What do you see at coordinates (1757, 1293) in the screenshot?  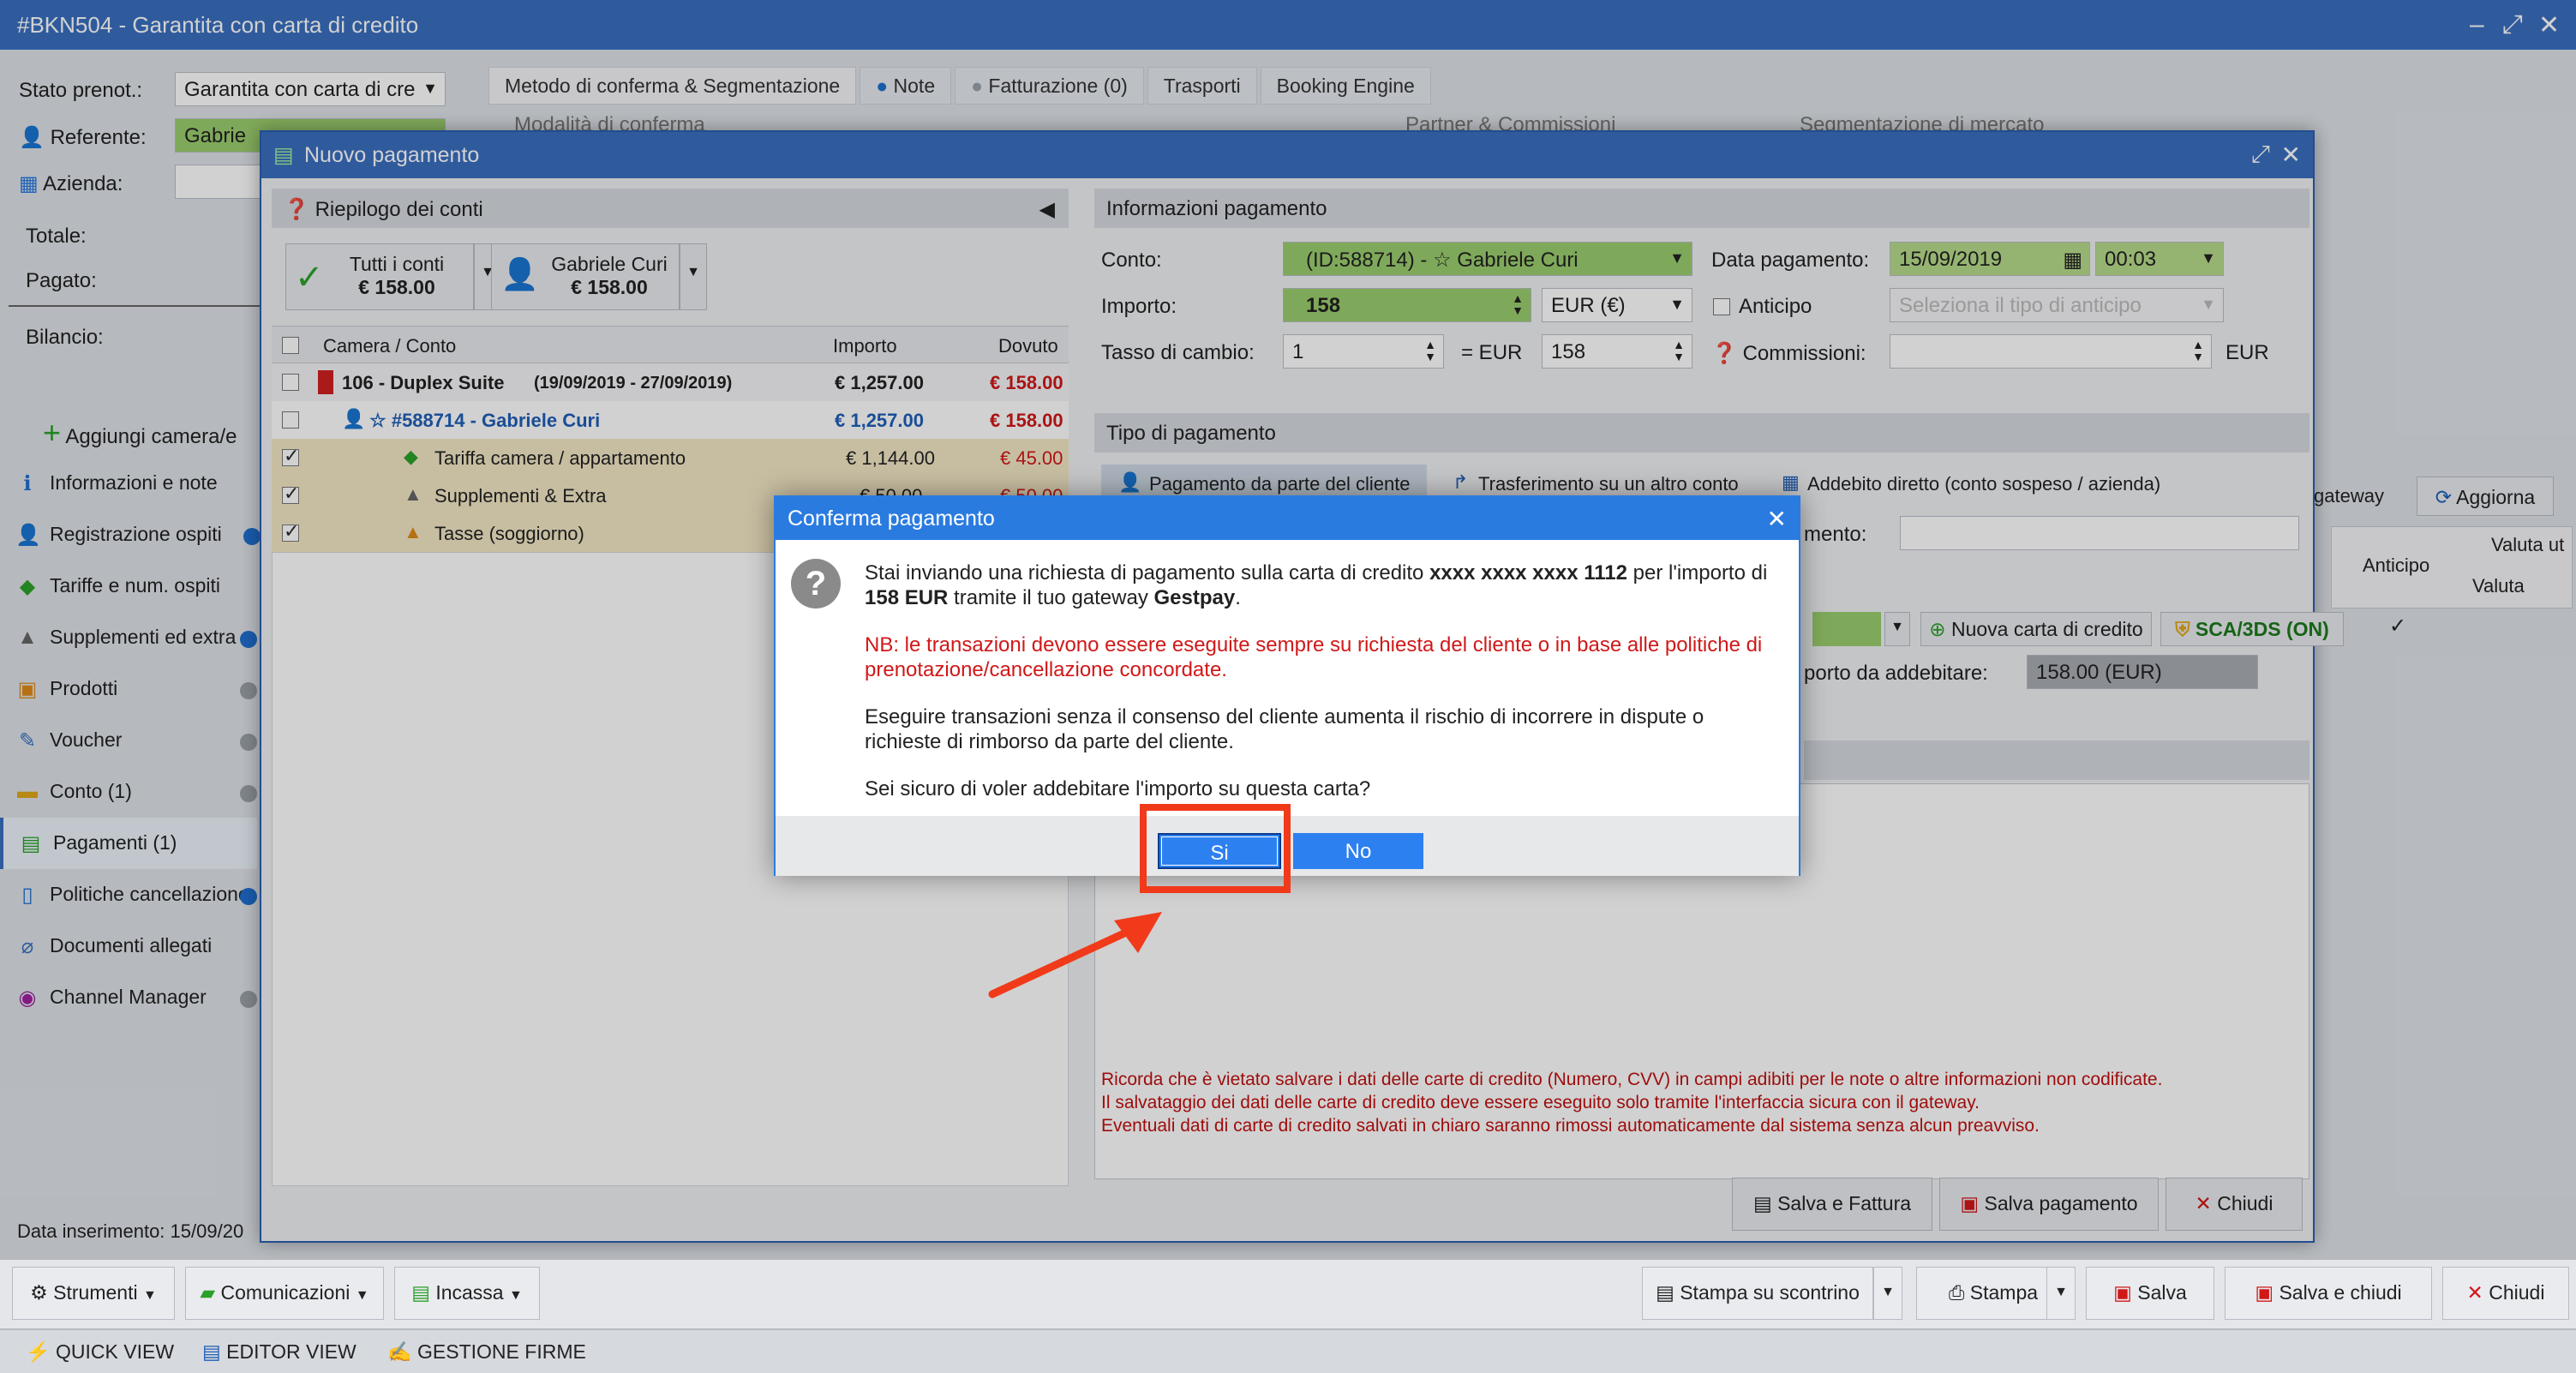 I see `stampa-scontrino-button: ▤ Stampa su scontrino` at bounding box center [1757, 1293].